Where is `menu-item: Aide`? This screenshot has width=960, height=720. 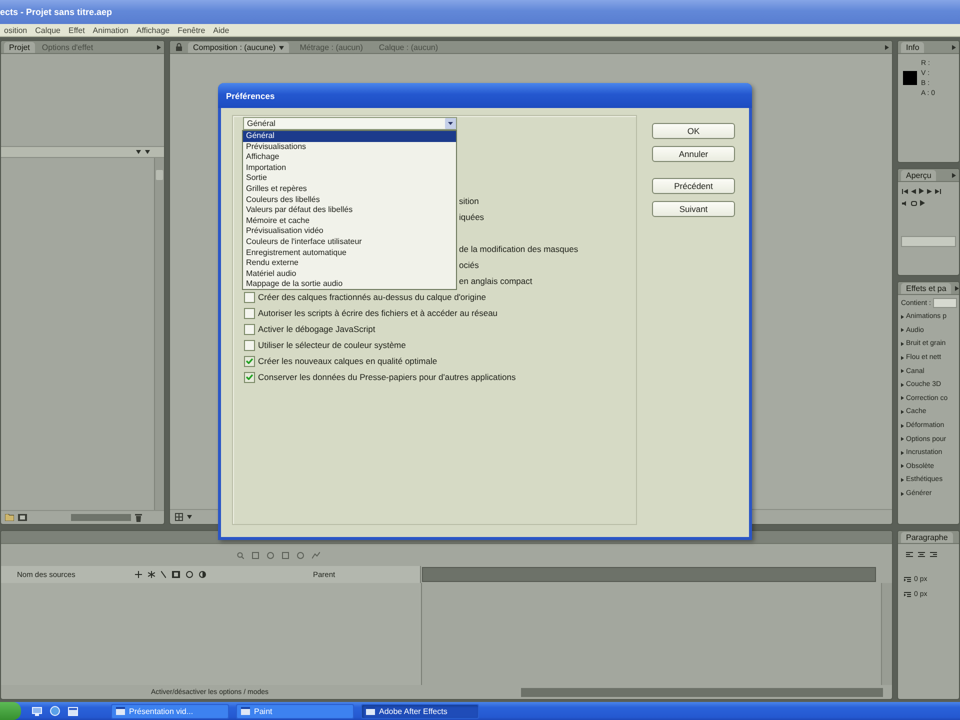
menu-item: Aide is located at coordinates (221, 30).